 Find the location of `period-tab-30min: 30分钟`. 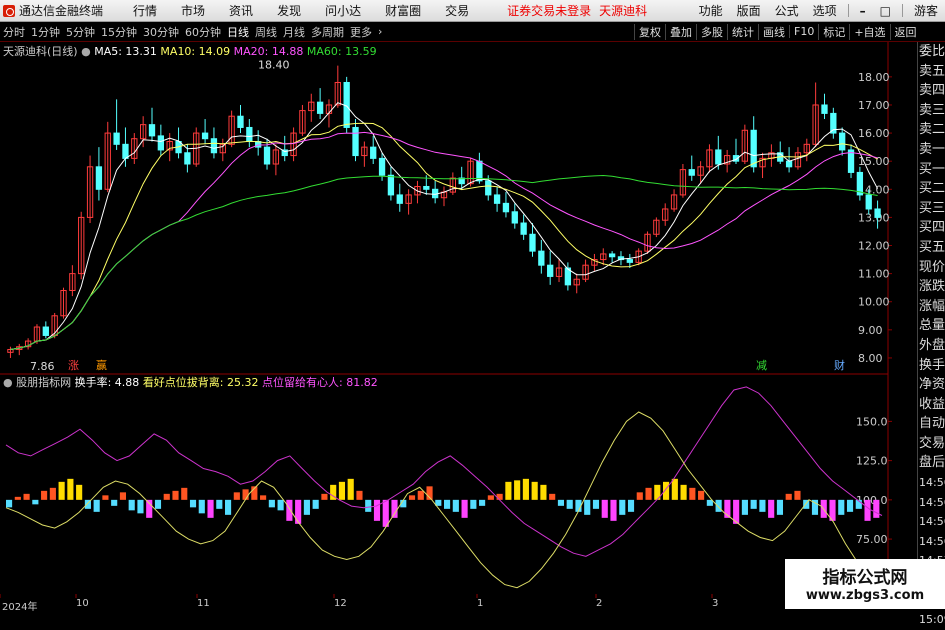

period-tab-30min: 30分钟 is located at coordinates (161, 32).